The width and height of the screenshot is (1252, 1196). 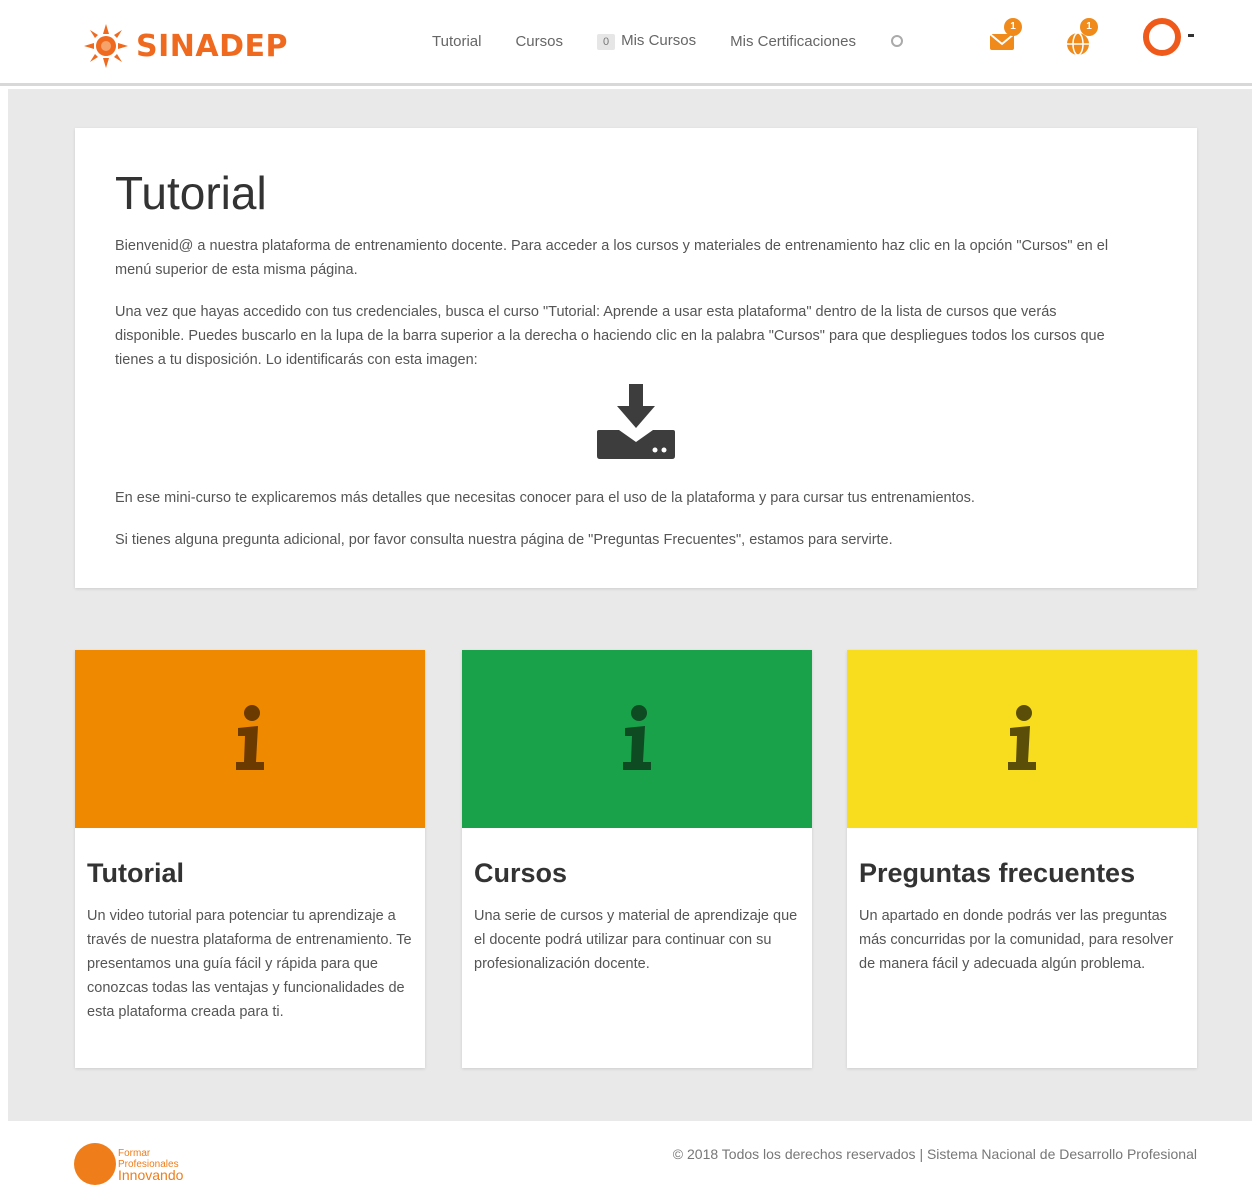 What do you see at coordinates (897, 41) in the screenshot?
I see `search-icon` at bounding box center [897, 41].